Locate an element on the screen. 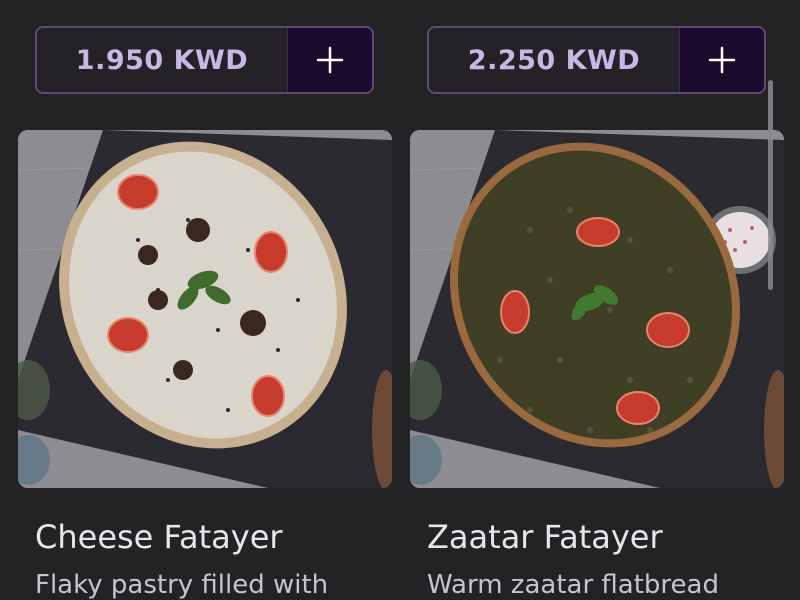 The image size is (800, 600). product-description: Warm zaatar flatbread is located at coordinates (573, 585).